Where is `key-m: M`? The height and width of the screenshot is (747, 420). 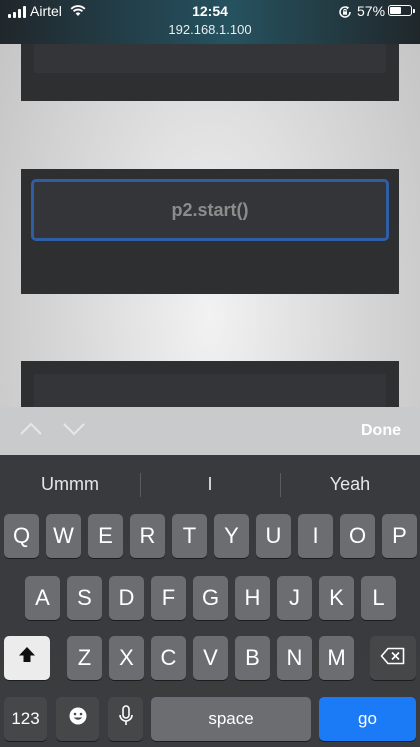 key-m: M is located at coordinates (336, 658).